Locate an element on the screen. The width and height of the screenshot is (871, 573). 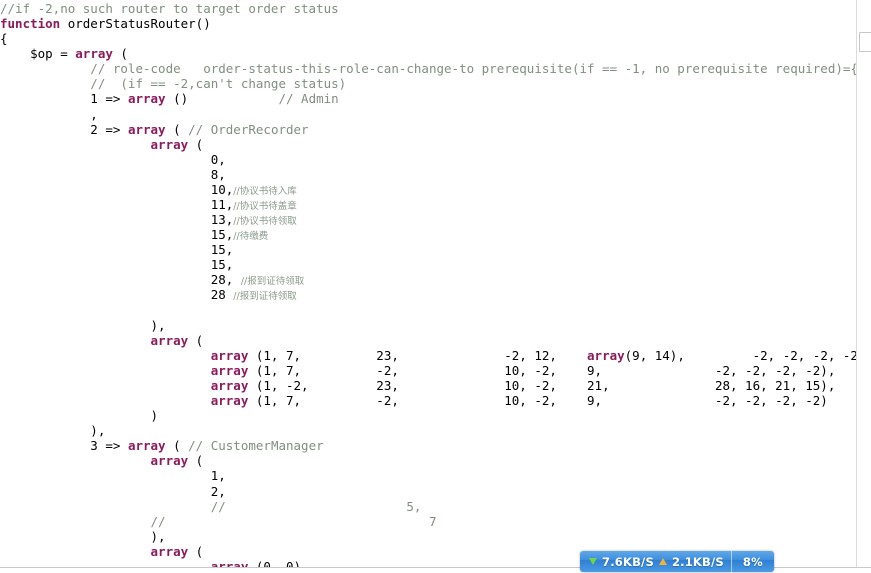
code-line: 13,//协议书待领取 is located at coordinates (435, 219).